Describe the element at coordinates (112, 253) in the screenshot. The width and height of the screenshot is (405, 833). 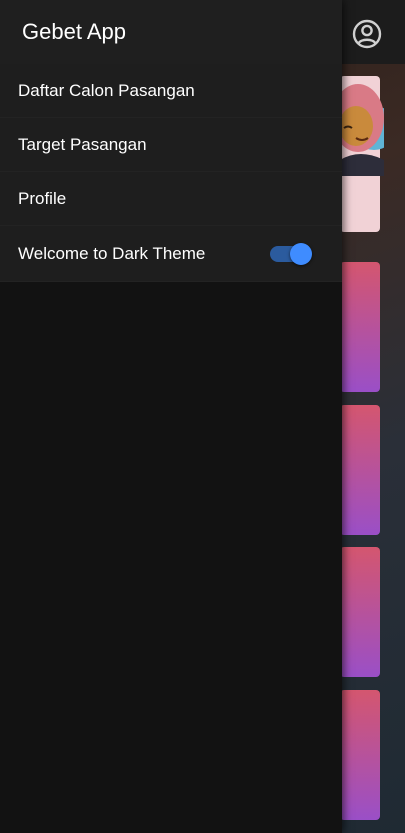
I see `dark-theme-label: Welcome to Dark Theme` at that location.